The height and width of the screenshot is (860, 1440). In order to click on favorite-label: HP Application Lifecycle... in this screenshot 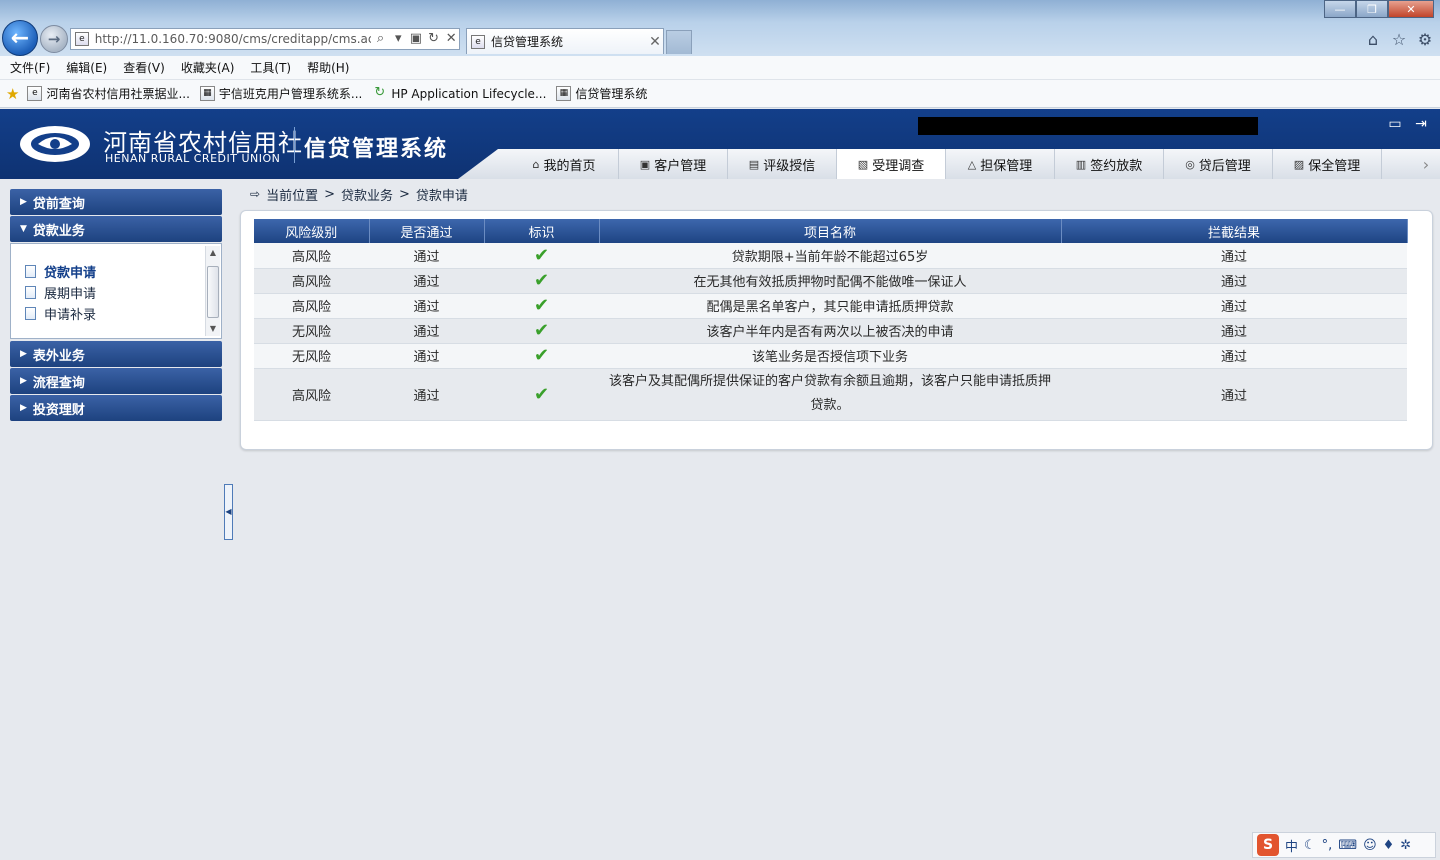, I will do `click(469, 93)`.